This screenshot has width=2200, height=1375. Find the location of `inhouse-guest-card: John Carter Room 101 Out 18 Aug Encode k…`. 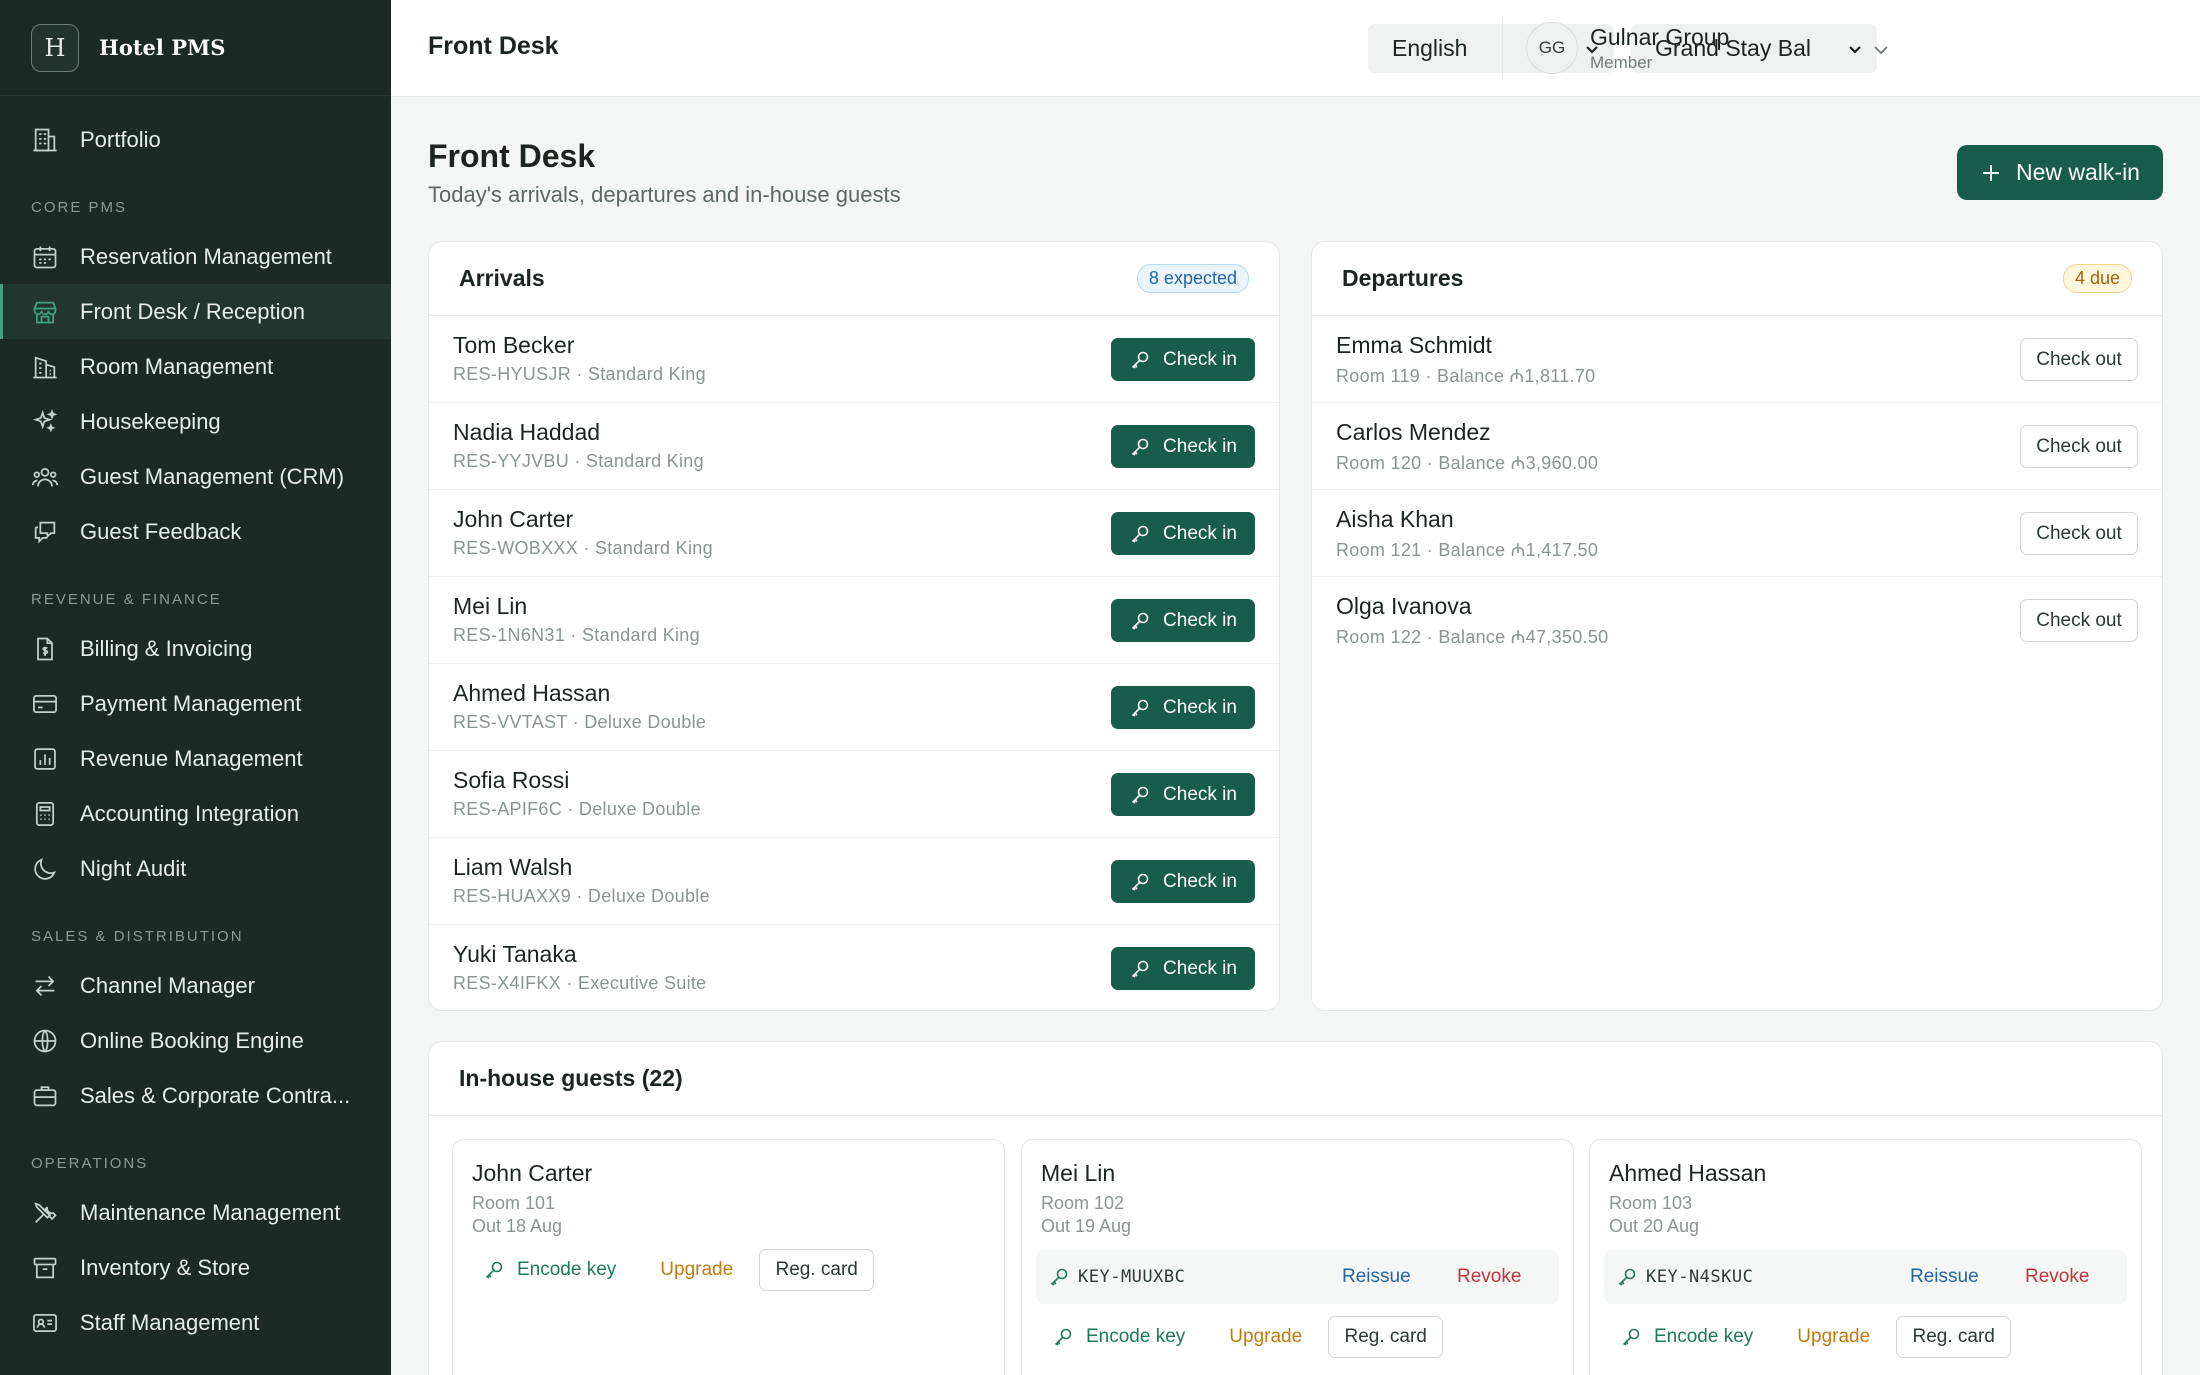

inhouse-guest-card: John Carter Room 101 Out 18 Aug Encode k… is located at coordinates (728, 1257).